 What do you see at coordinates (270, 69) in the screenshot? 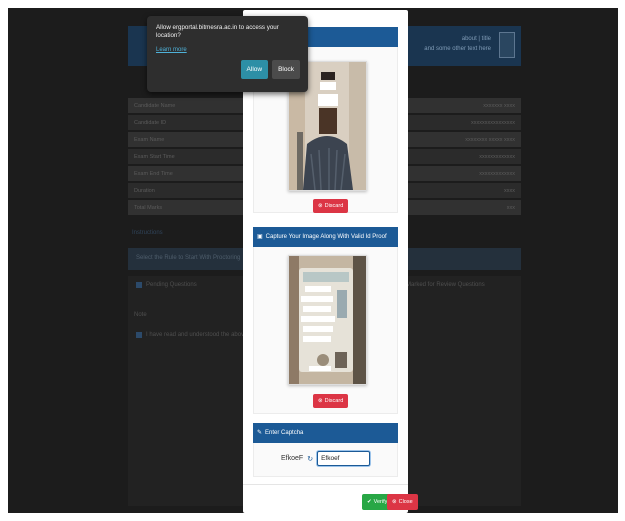
I see `permission-buttons: Allow Block` at bounding box center [270, 69].